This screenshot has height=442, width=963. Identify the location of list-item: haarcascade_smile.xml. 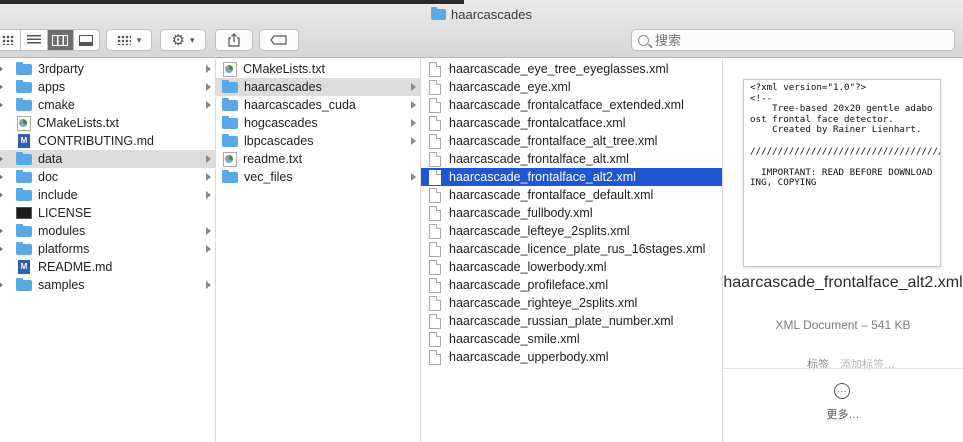
(571, 339).